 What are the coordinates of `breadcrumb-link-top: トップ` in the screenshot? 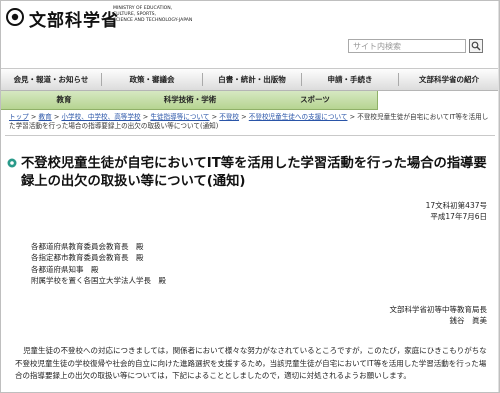 It's located at (19, 117).